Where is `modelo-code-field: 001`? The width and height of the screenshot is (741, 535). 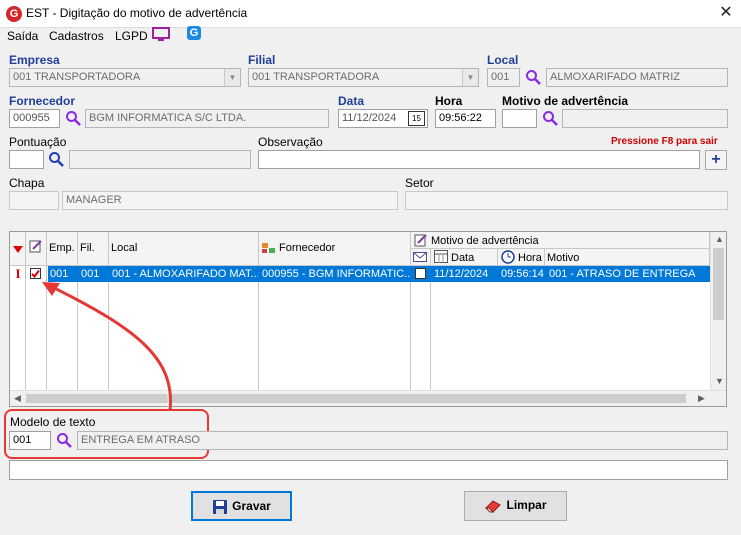 modelo-code-field: 001 is located at coordinates (30, 440).